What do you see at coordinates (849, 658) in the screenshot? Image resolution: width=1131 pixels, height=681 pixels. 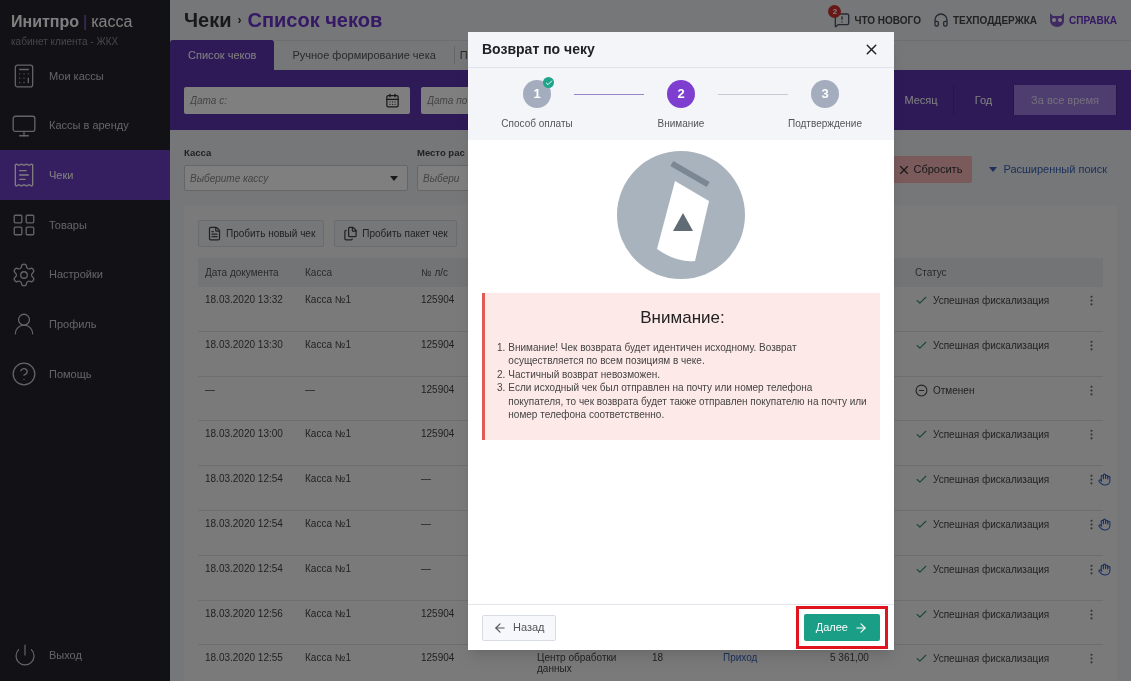 I see `table-cell: 5 361,00` at bounding box center [849, 658].